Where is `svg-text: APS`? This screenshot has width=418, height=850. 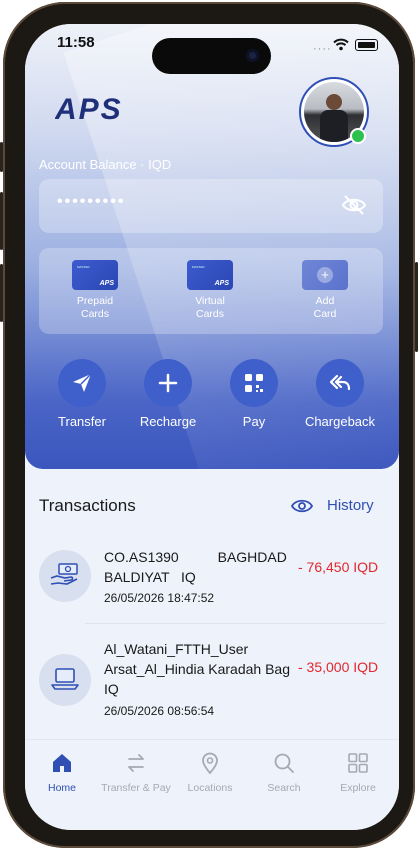
svg-text: APS is located at coordinates (89, 108).